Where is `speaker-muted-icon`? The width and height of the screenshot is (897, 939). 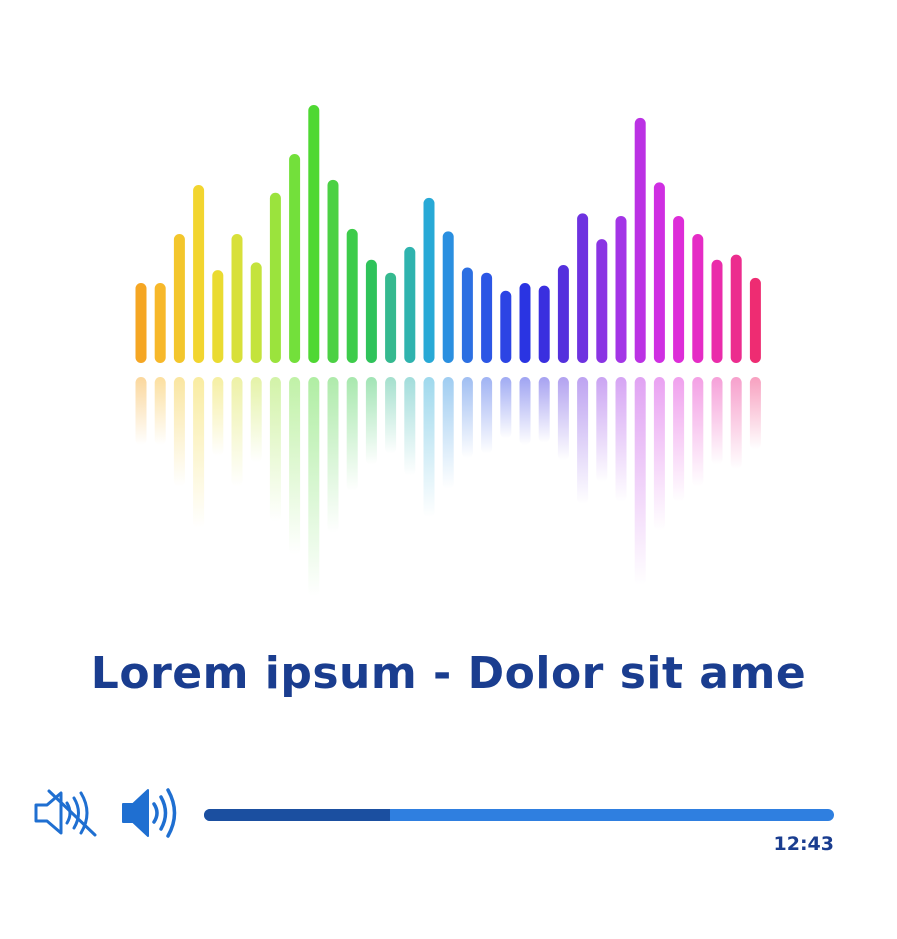 speaker-muted-icon is located at coordinates (65, 813).